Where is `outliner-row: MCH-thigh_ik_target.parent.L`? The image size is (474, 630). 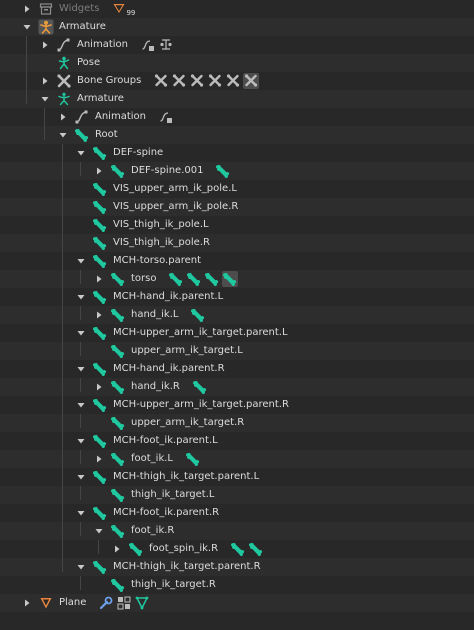 outliner-row: MCH-thigh_ik_target.parent.L is located at coordinates (237, 477).